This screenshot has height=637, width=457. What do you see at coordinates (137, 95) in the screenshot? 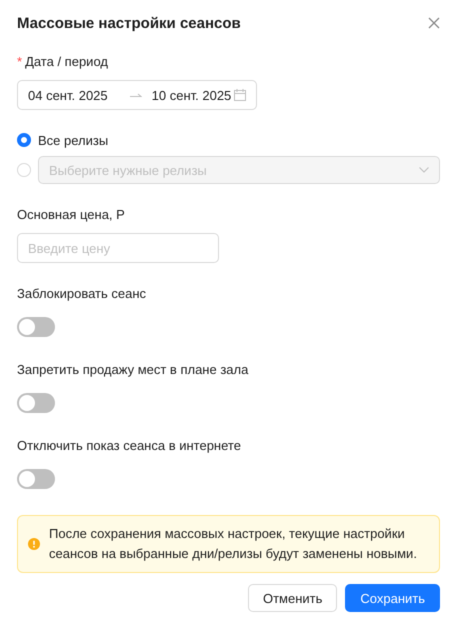
I see `date-range-field: 04 сент. 2025 10 сент. 2025` at bounding box center [137, 95].